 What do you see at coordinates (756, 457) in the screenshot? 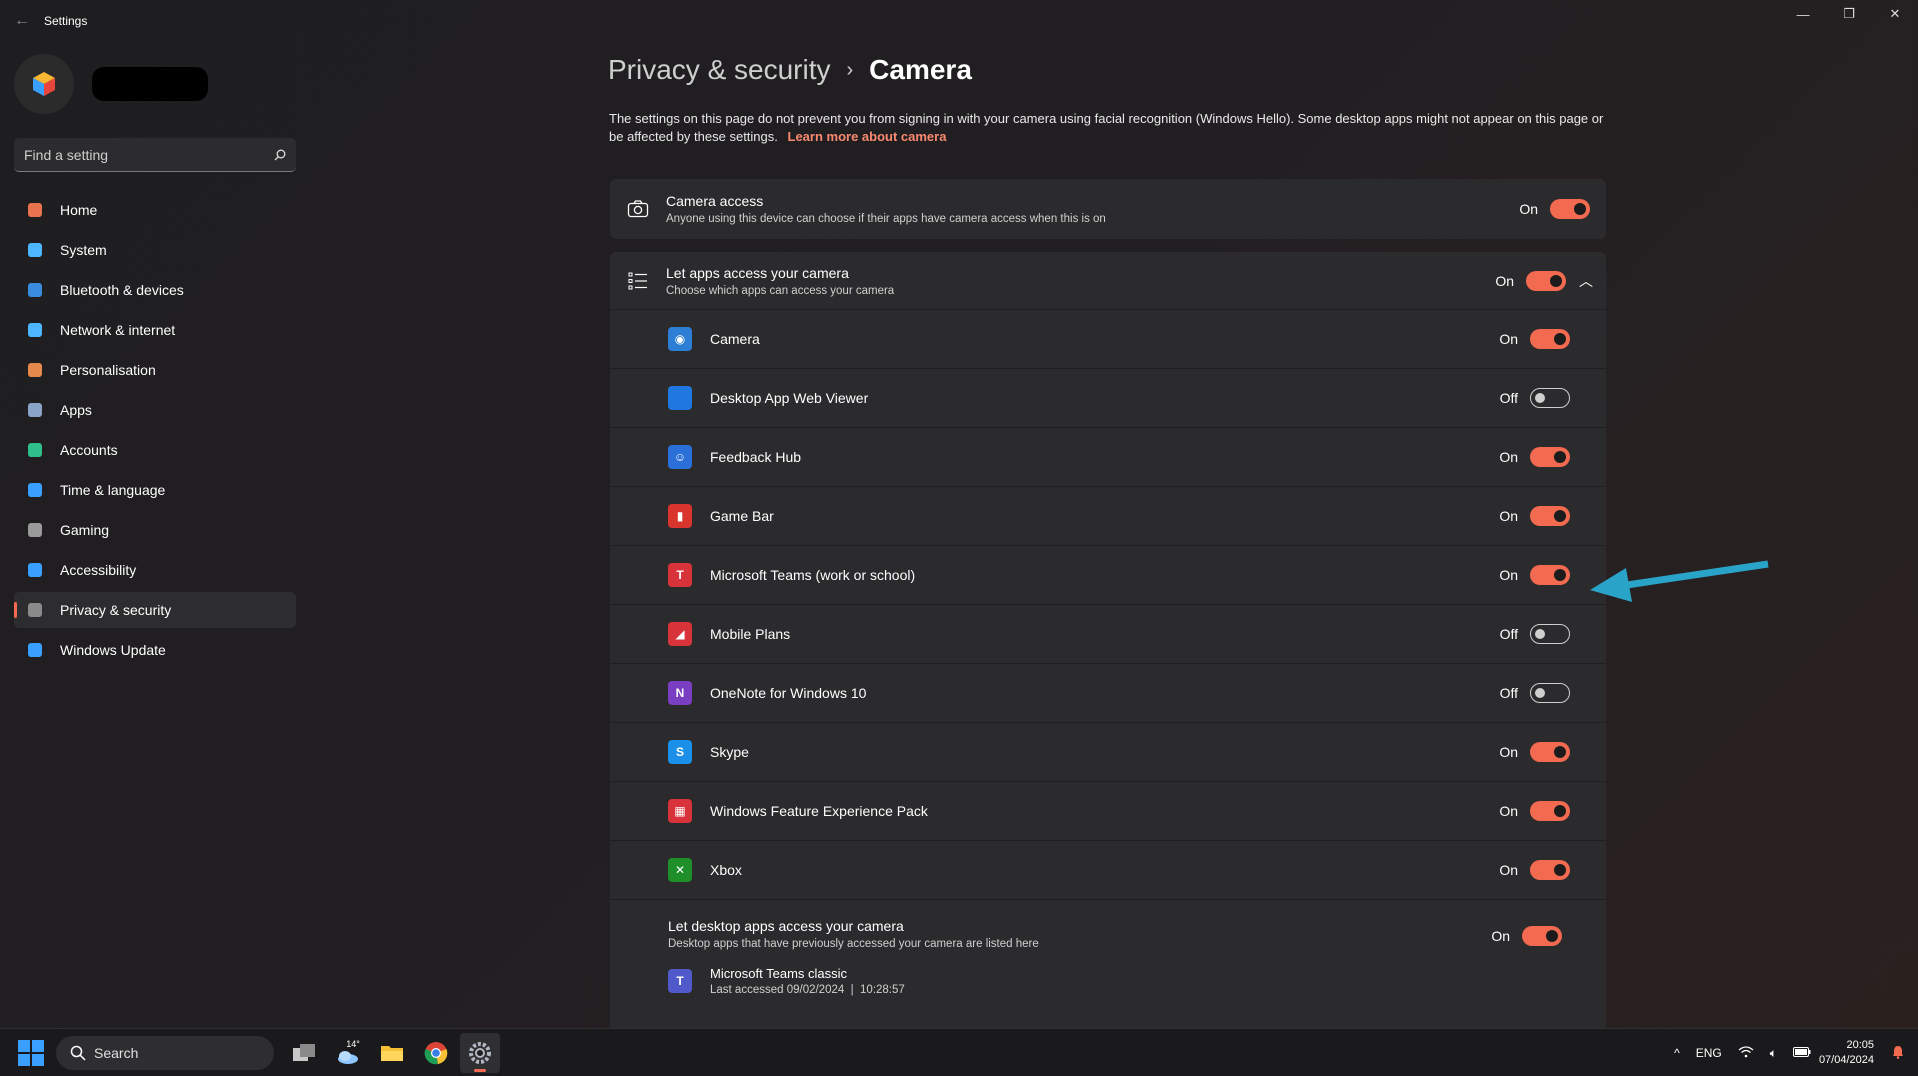
I see `app-name: Feedback Hub` at bounding box center [756, 457].